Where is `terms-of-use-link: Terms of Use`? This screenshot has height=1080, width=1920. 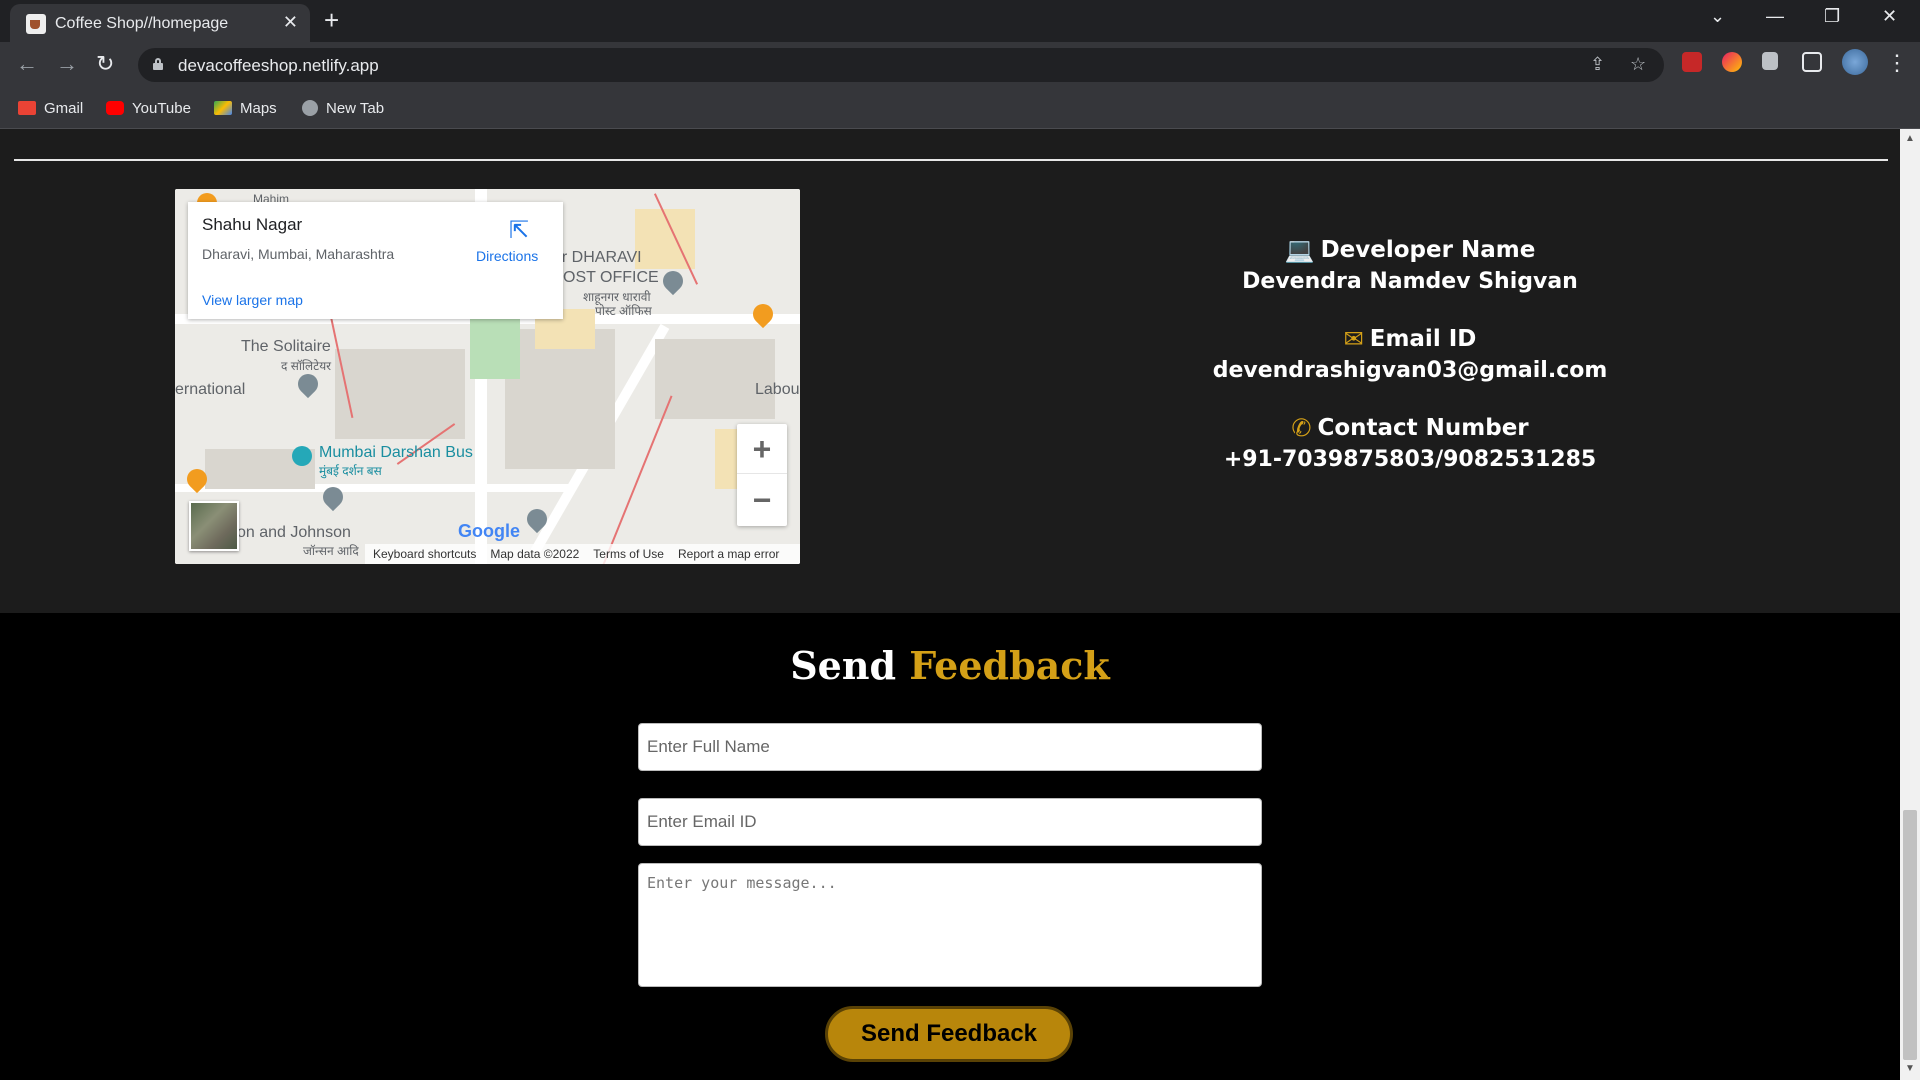
terms-of-use-link: Terms of Use is located at coordinates (628, 554).